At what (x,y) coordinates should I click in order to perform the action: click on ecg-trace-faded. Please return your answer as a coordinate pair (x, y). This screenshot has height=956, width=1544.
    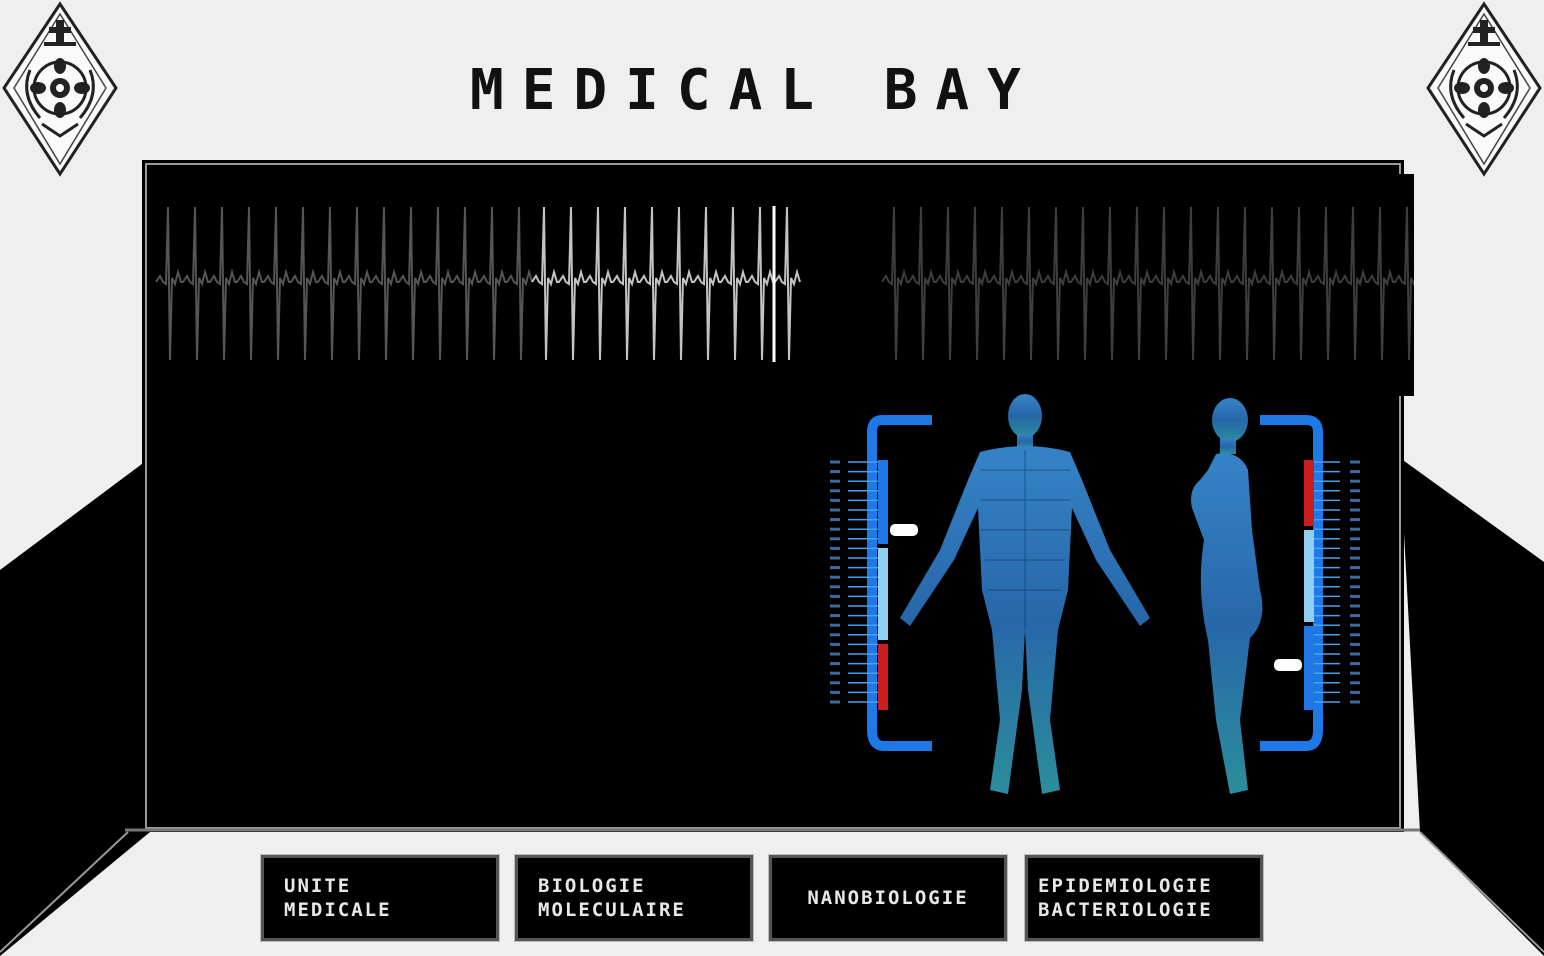
    Looking at the image, I should click on (1147, 283).